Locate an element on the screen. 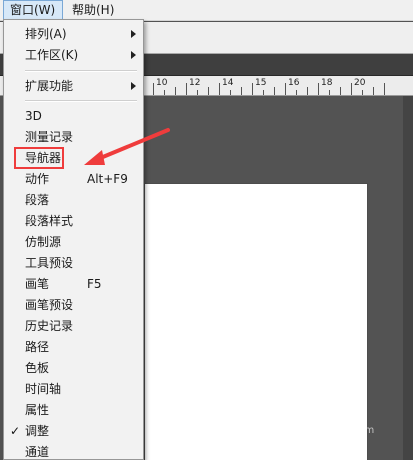 The image size is (413, 460). menu-item-tool-presets: 工具预设 is located at coordinates (73, 263).